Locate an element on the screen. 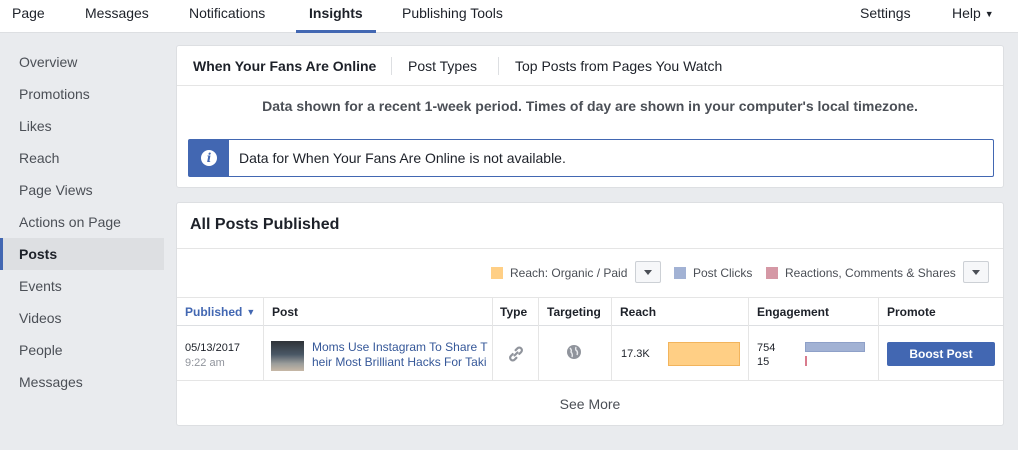 This screenshot has width=1018, height=450. sidebar-item-likes: Likes is located at coordinates (82, 126).